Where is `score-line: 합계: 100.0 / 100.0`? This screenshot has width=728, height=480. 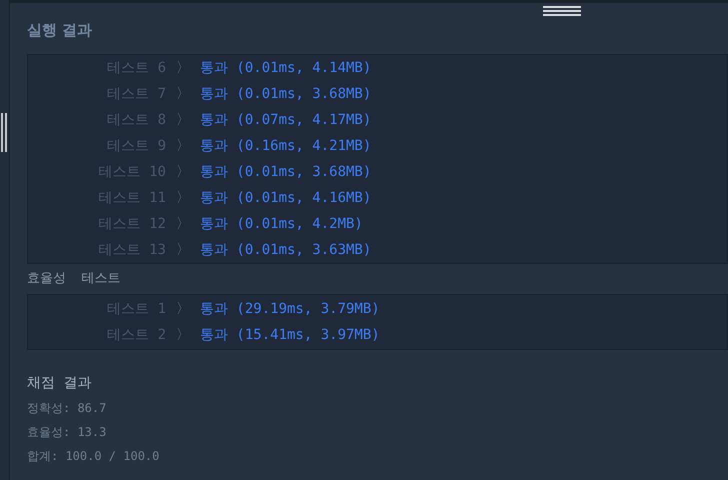 score-line: 합계: 100.0 / 100.0 is located at coordinates (93, 456).